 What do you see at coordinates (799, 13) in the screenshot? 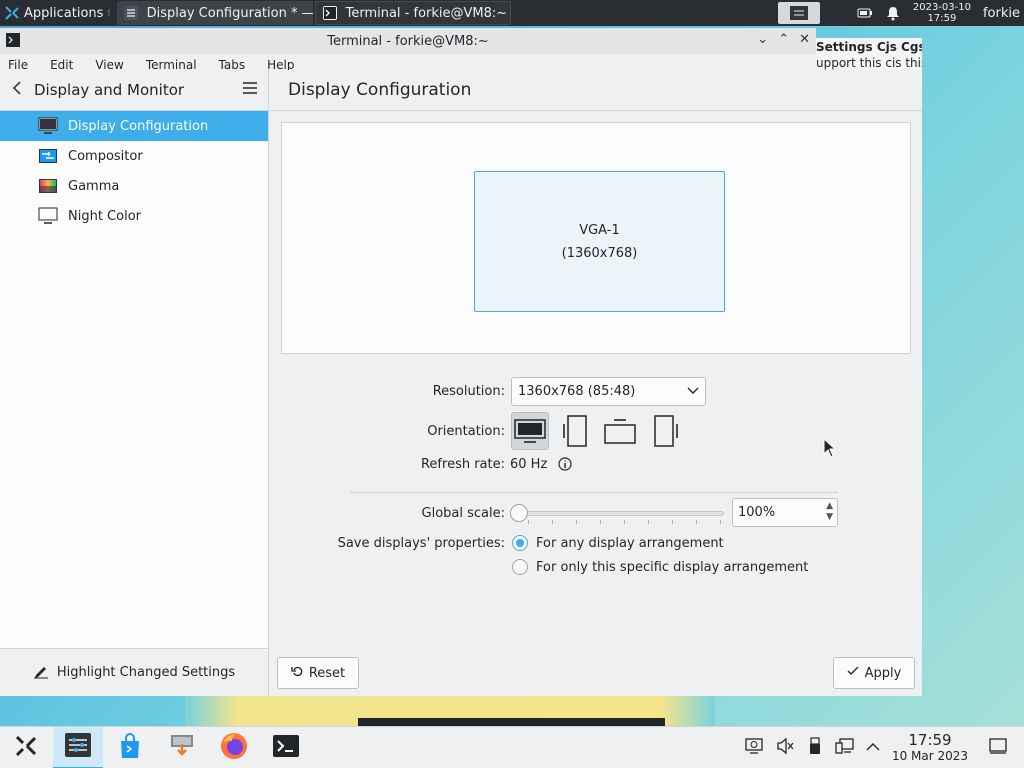
I see `pager` at bounding box center [799, 13].